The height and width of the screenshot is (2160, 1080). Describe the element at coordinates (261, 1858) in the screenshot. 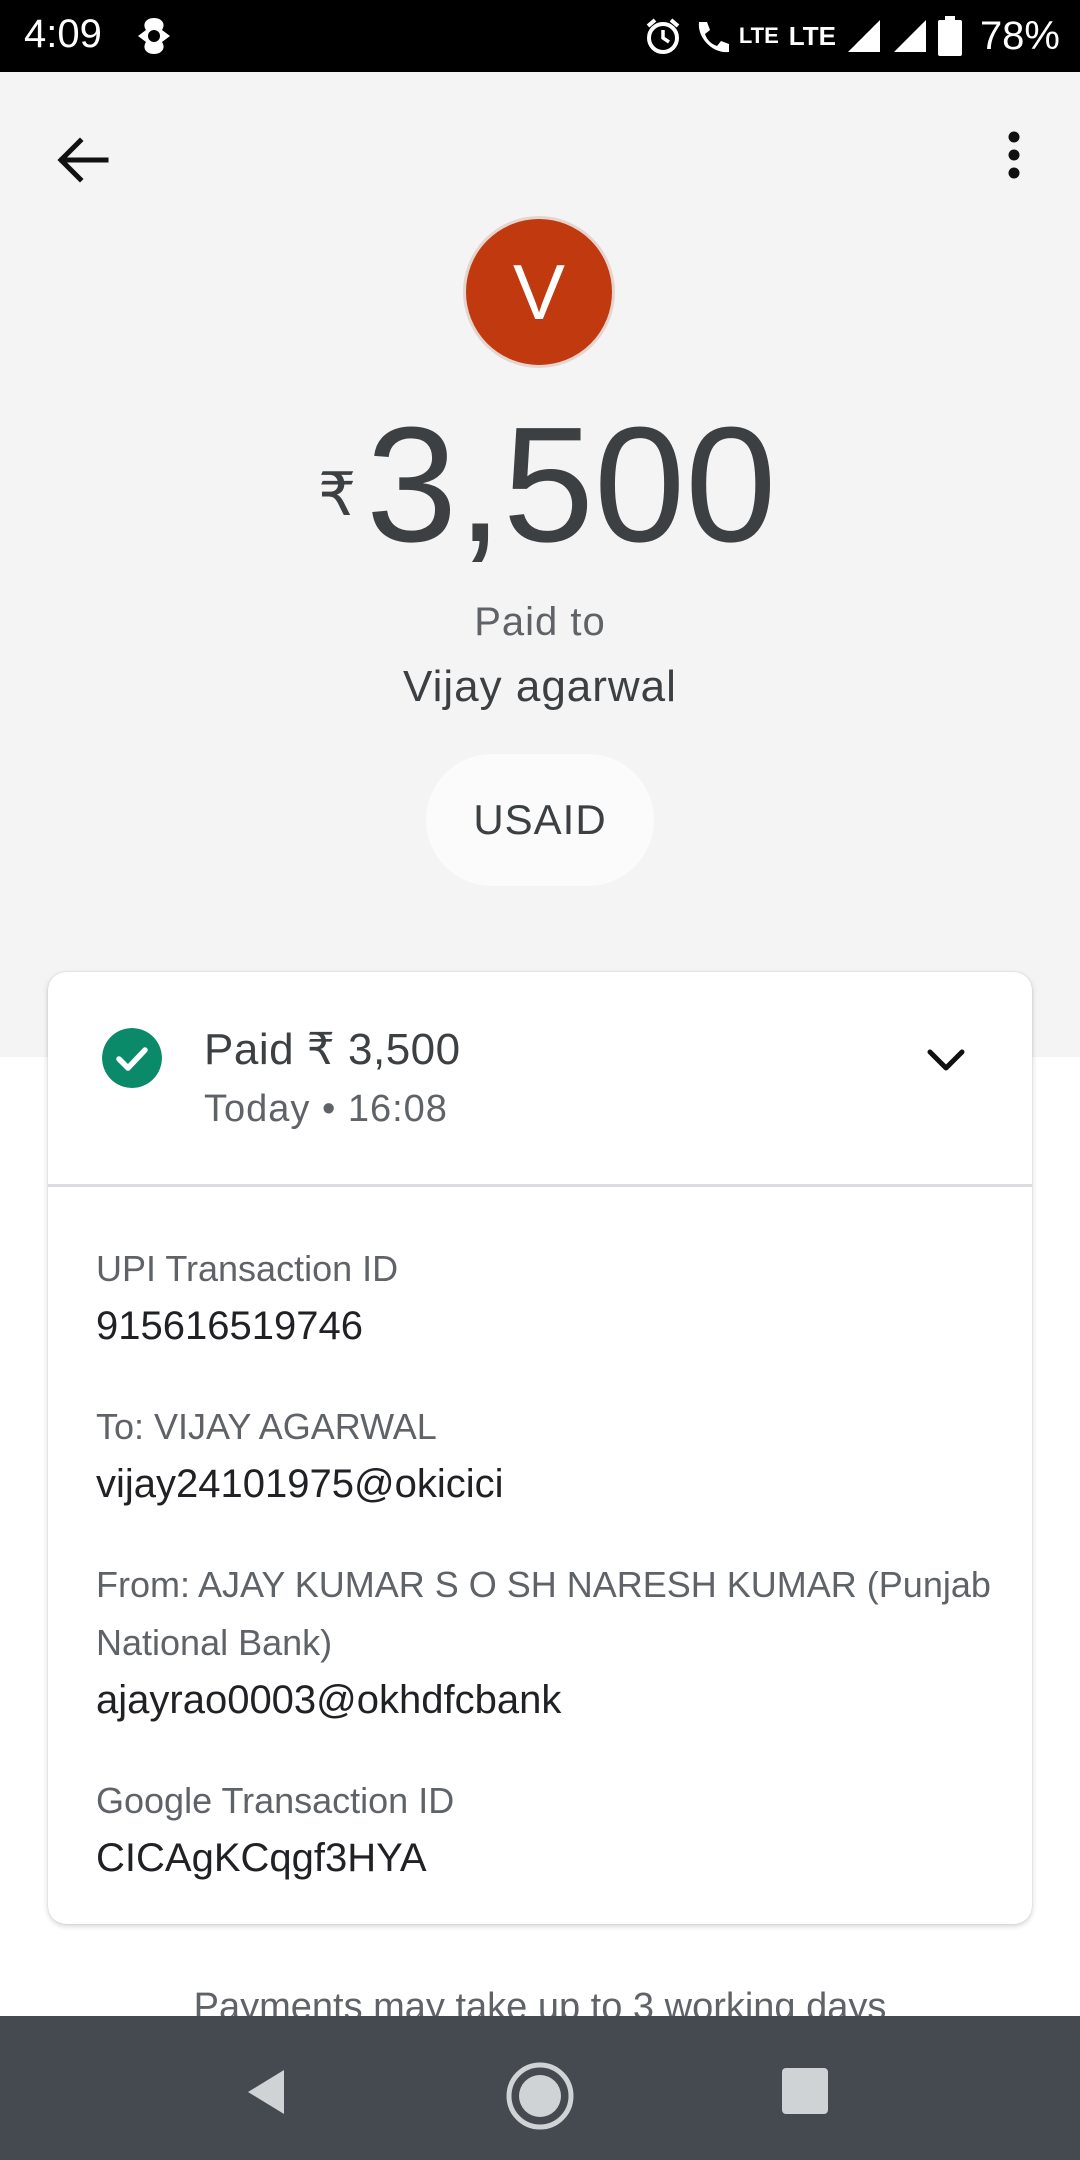

I see `detail-value: CICAgKCqgf3HYA` at that location.